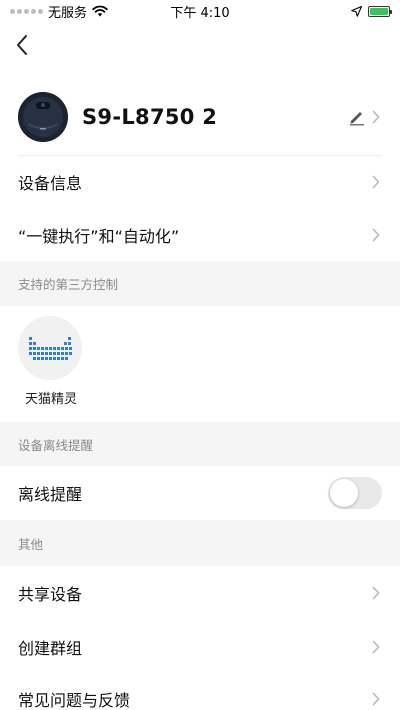 The width and height of the screenshot is (400, 710). Describe the element at coordinates (50, 183) in the screenshot. I see `device-info-label: 设备信息` at that location.